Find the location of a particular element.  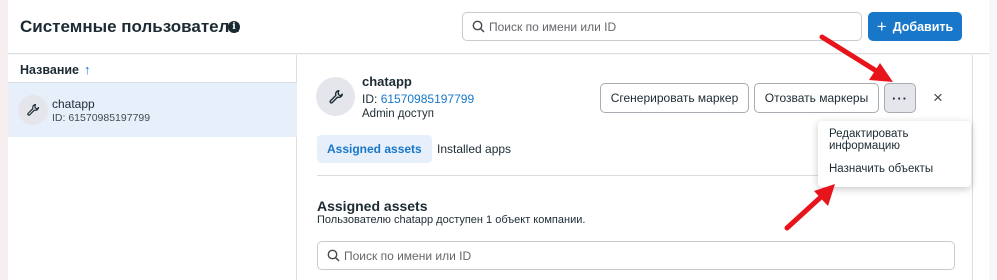

revoke-tokens-button: Отозвать маркеры is located at coordinates (816, 98).